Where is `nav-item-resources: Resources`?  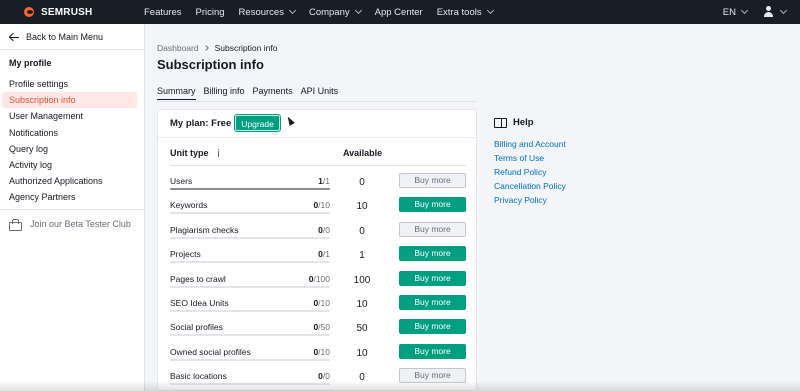 nav-item-resources: Resources is located at coordinates (267, 12).